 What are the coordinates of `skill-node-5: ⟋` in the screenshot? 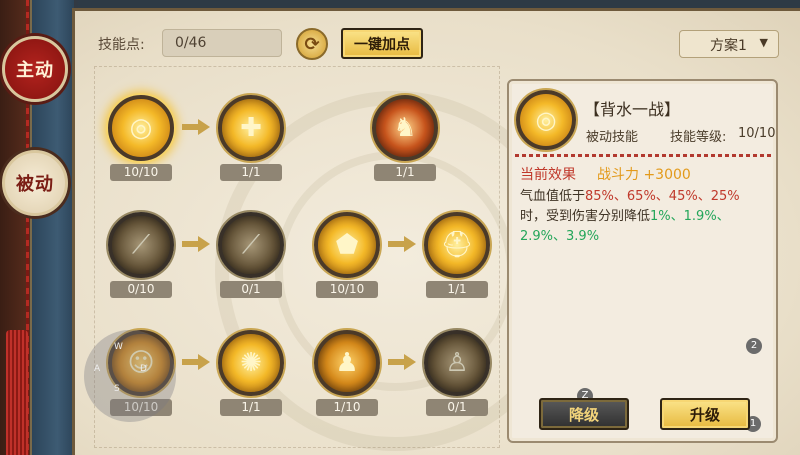 It's located at (251, 245).